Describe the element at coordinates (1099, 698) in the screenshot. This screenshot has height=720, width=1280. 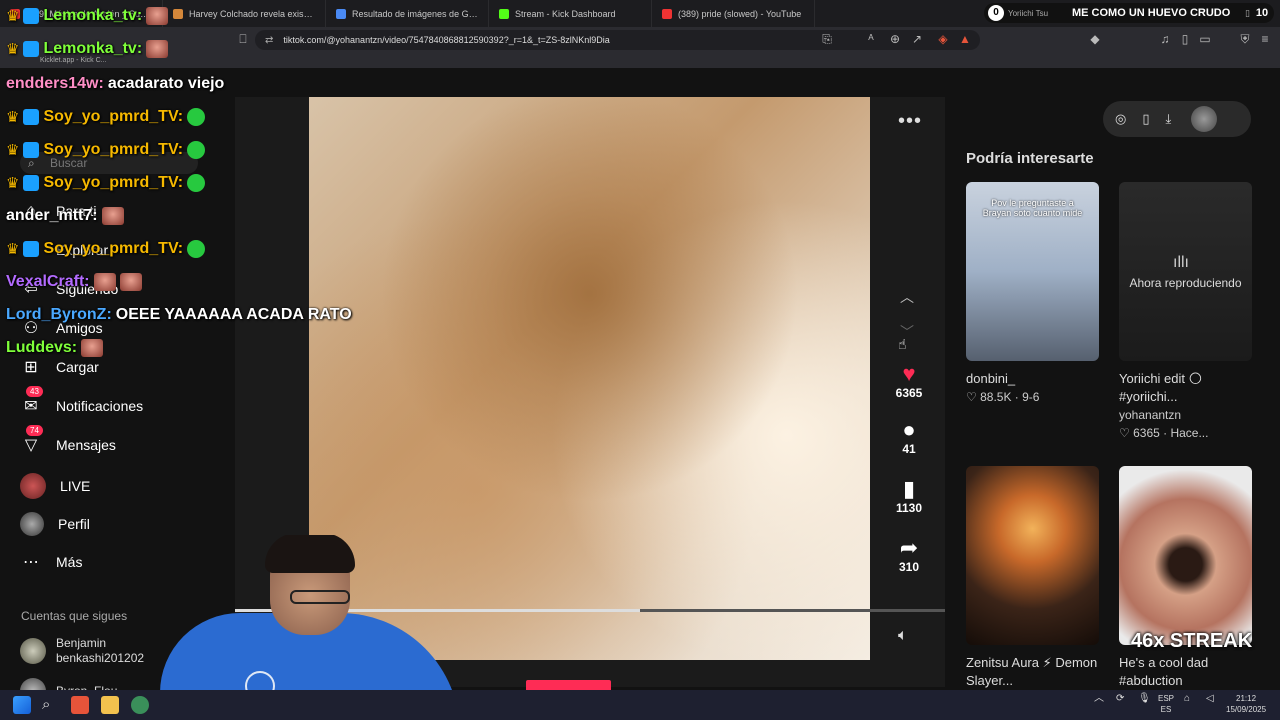
I see `tray-chevron-icon: ︿` at that location.